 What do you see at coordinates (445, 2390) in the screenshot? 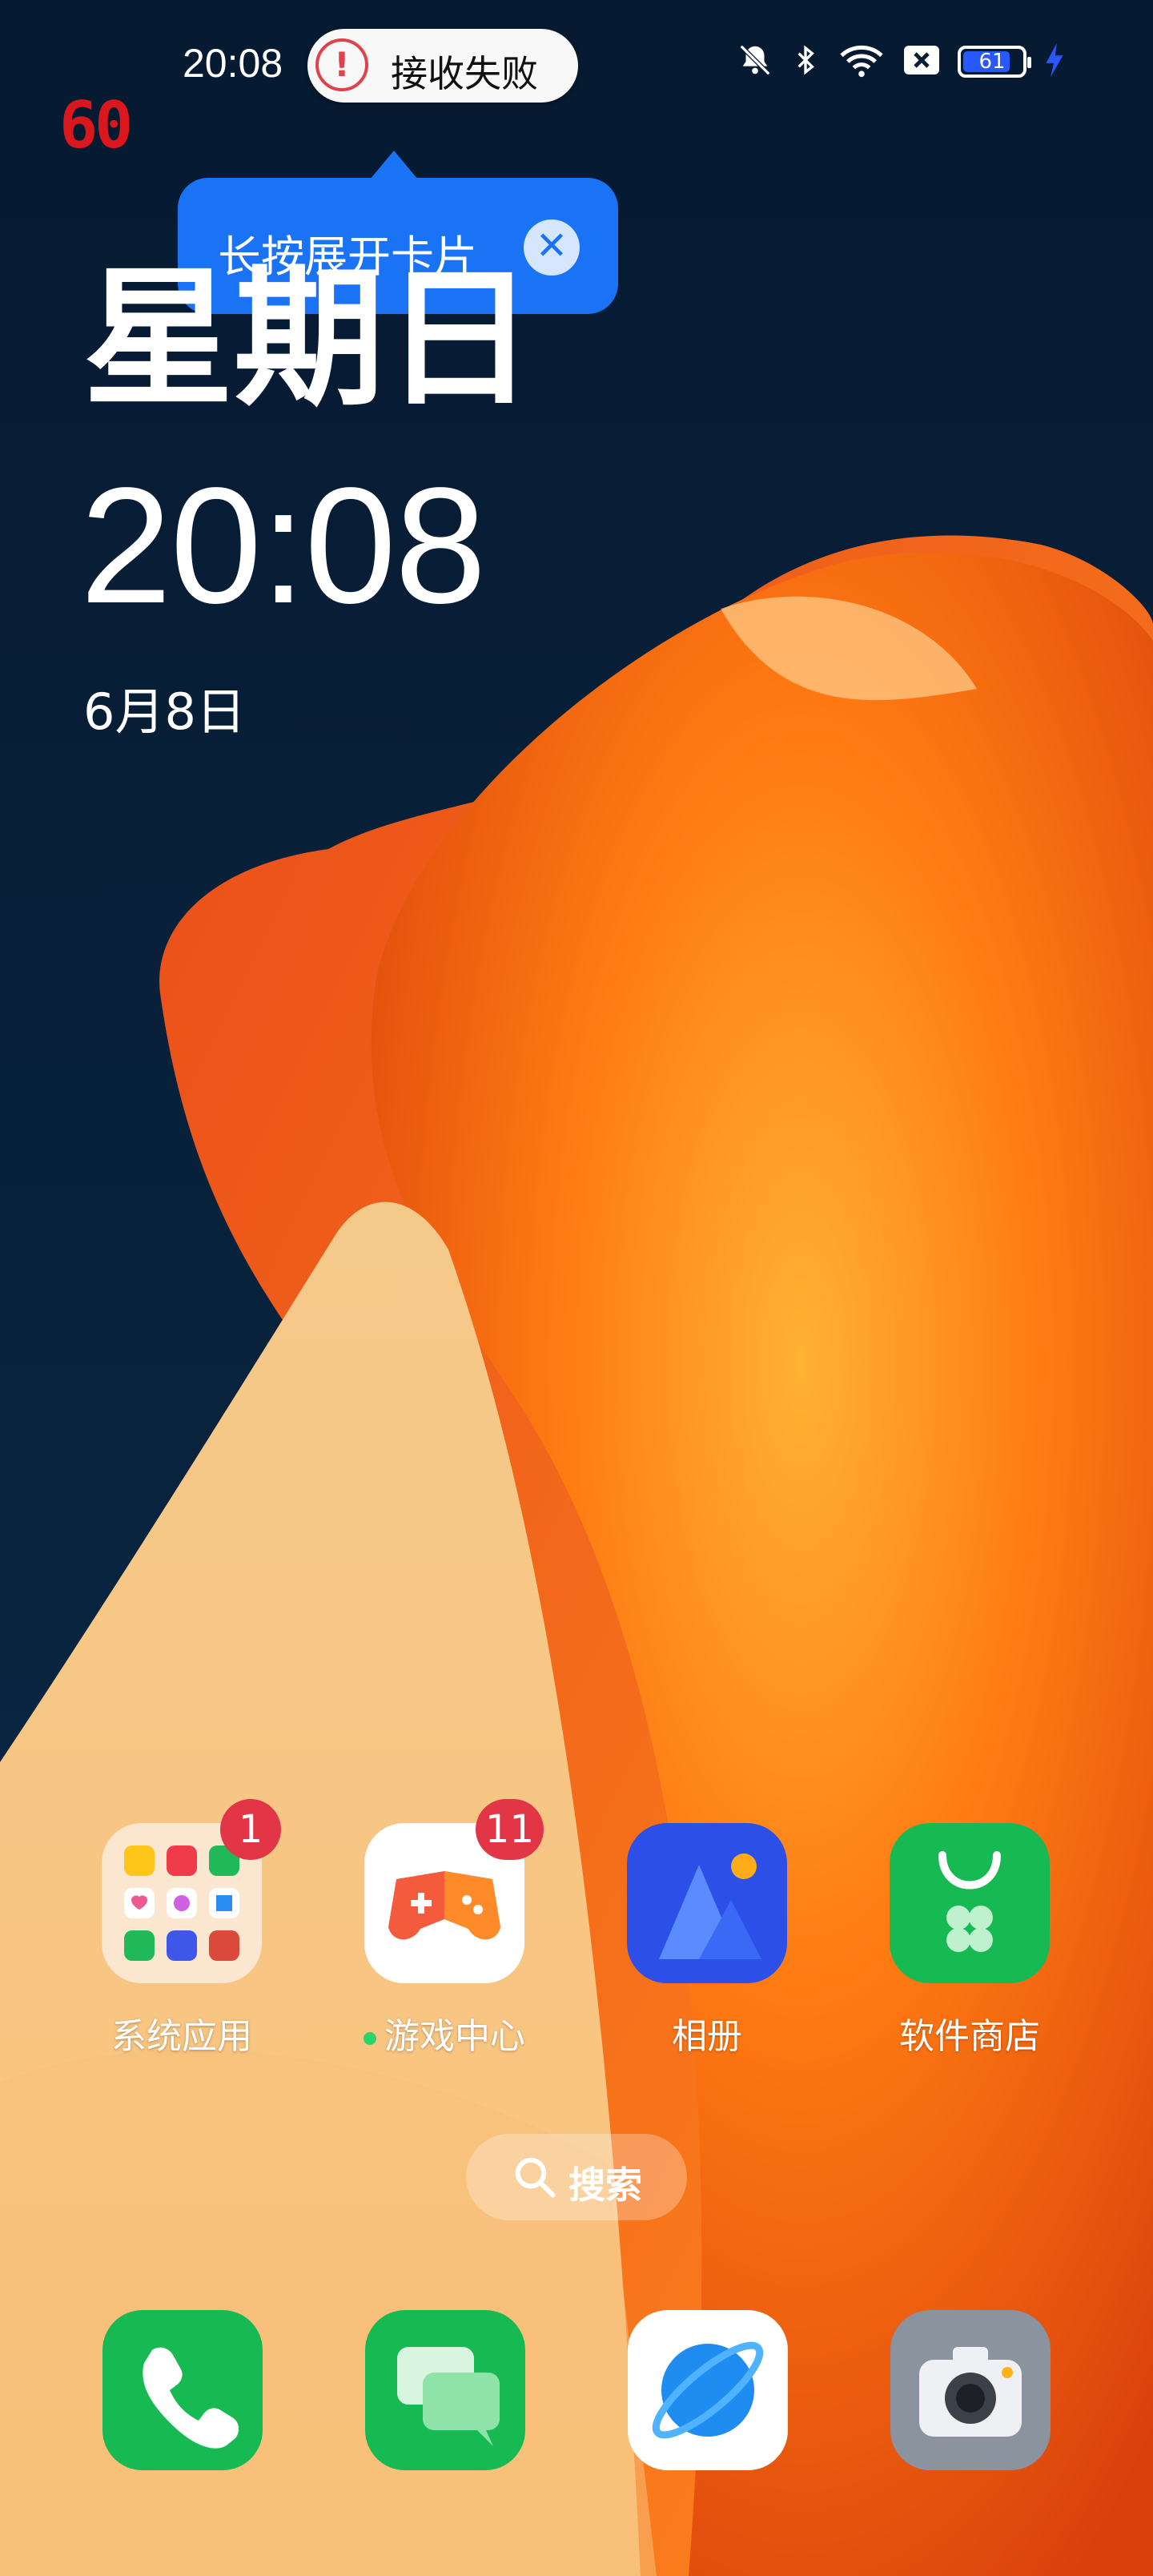
I see `messages-icon` at bounding box center [445, 2390].